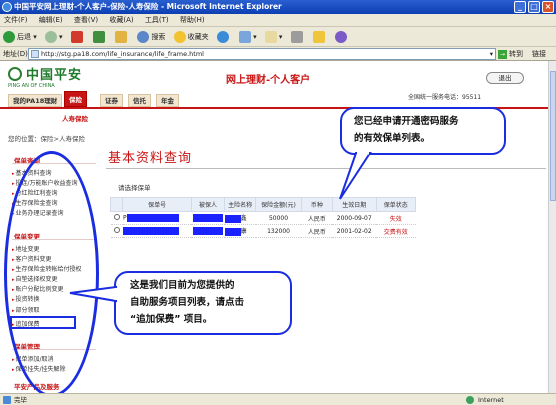 This screenshot has width=556, height=405. I want to click on history-button: ▾, so click(248, 37).